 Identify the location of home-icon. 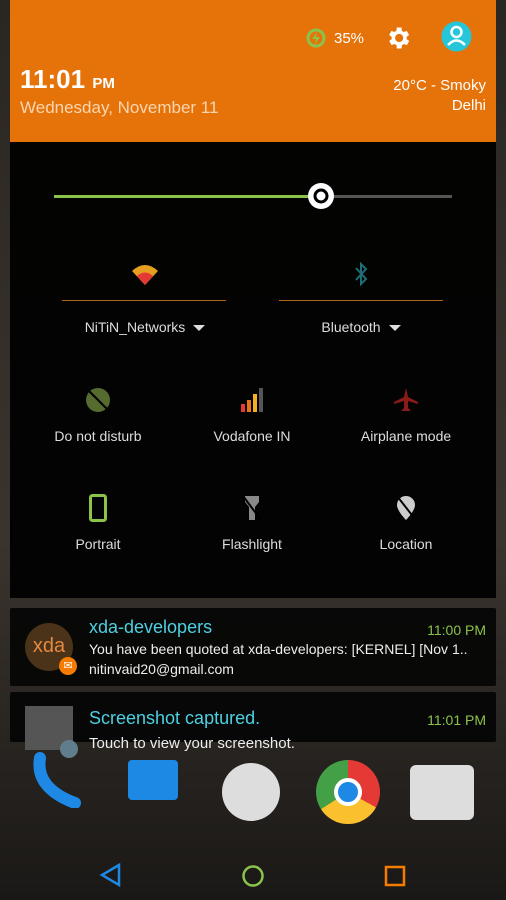
(253, 876).